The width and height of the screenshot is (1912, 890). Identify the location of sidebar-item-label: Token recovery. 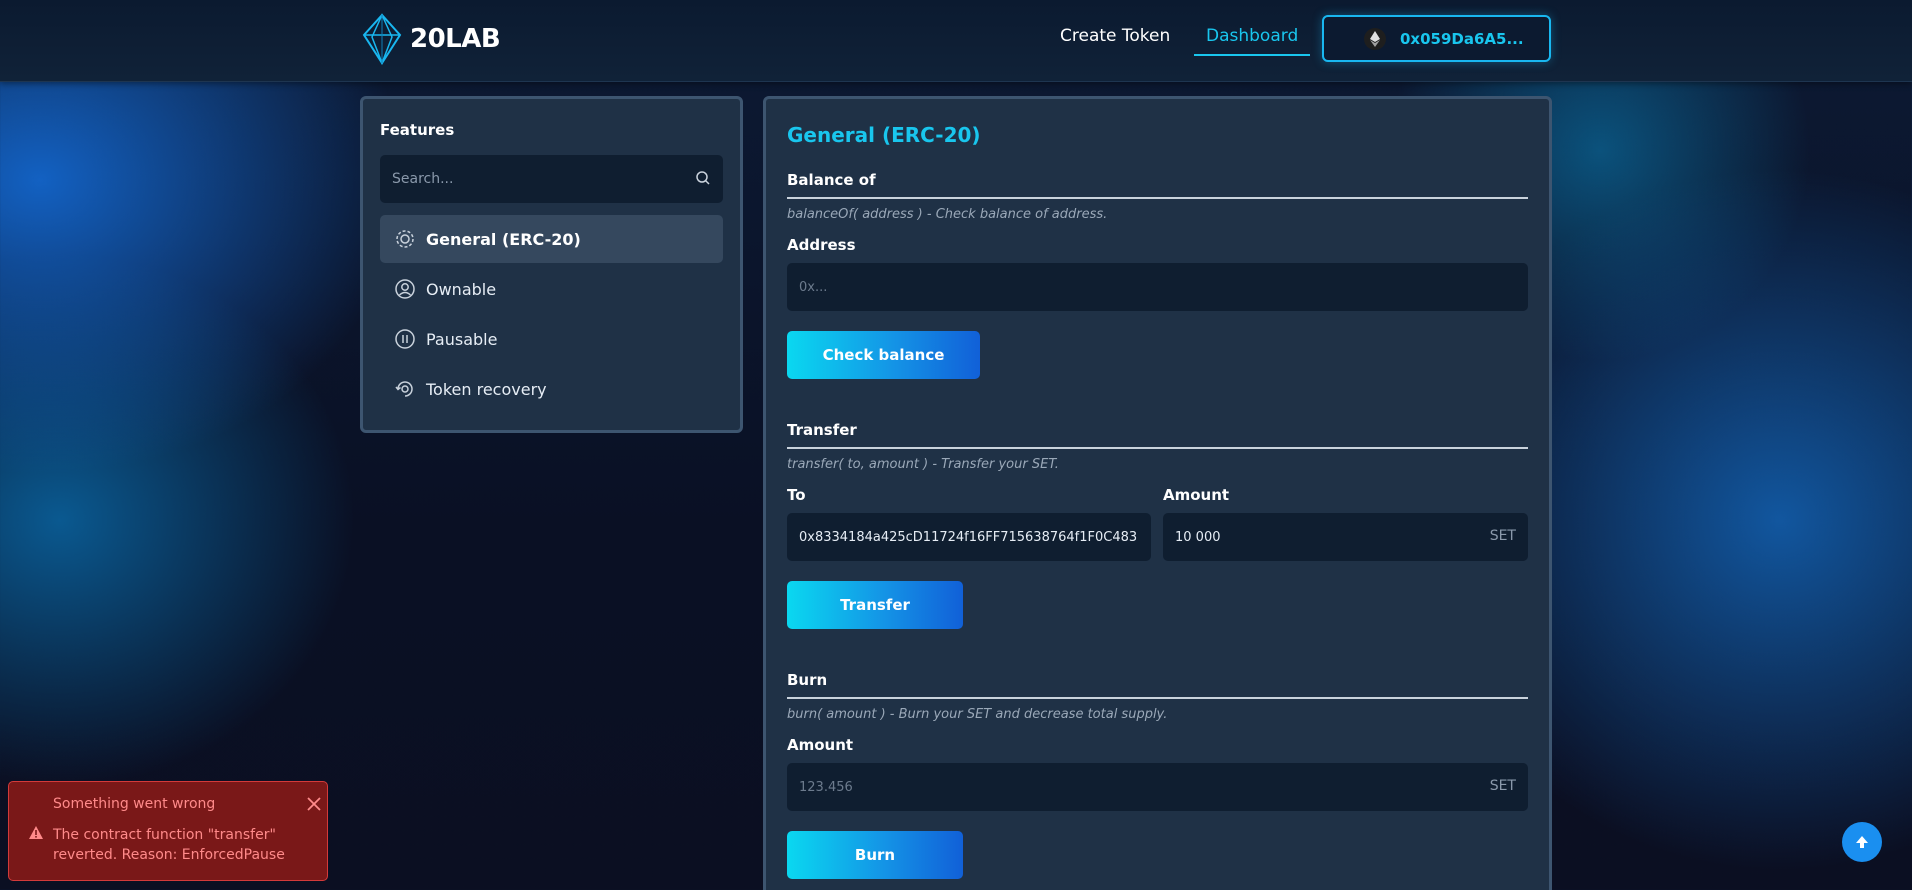
(486, 389).